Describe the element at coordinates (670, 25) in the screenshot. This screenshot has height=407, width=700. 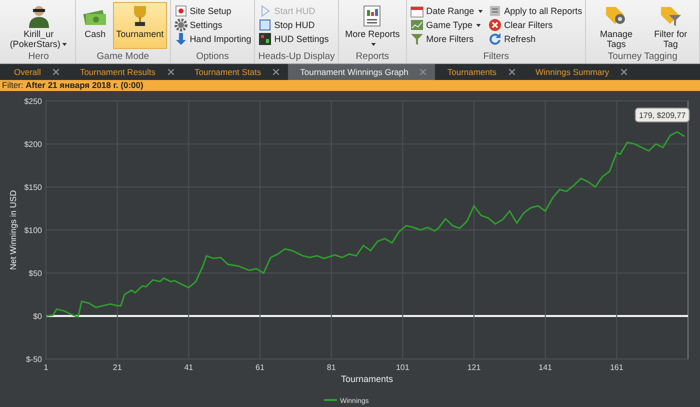
I see `ribbon-button: Filter for Tag` at that location.